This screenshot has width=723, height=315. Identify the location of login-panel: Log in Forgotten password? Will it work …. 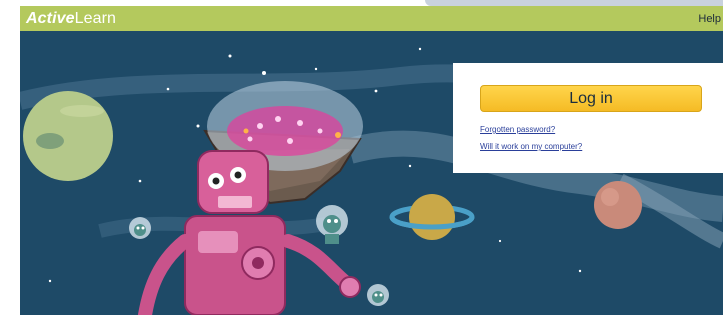
(588, 118).